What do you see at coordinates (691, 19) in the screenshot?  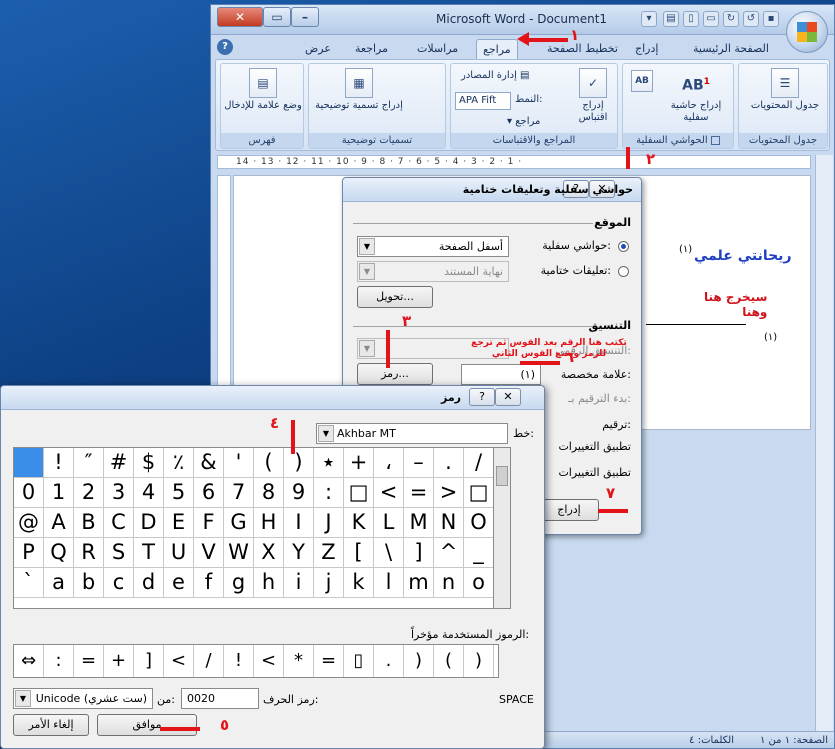 I see `new-doc-icon: ▯` at bounding box center [691, 19].